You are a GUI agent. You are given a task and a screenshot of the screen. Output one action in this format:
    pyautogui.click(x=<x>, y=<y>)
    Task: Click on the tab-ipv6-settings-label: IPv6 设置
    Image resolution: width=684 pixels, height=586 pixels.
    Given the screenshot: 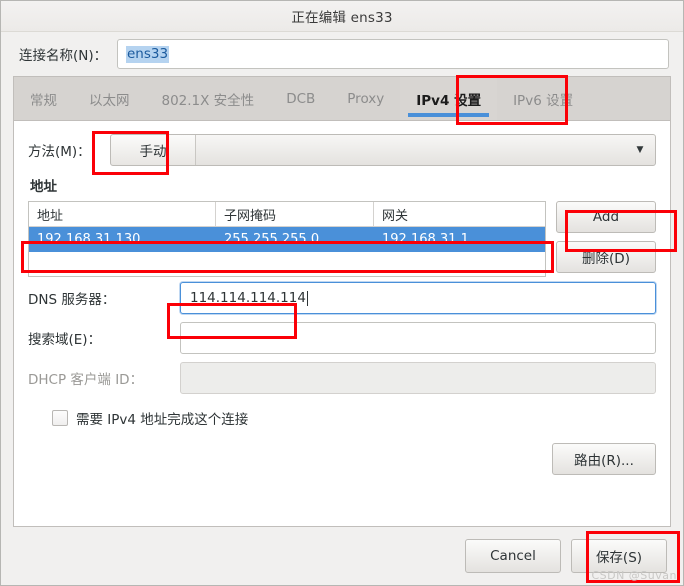 What is the action you would take?
    pyautogui.click(x=543, y=100)
    